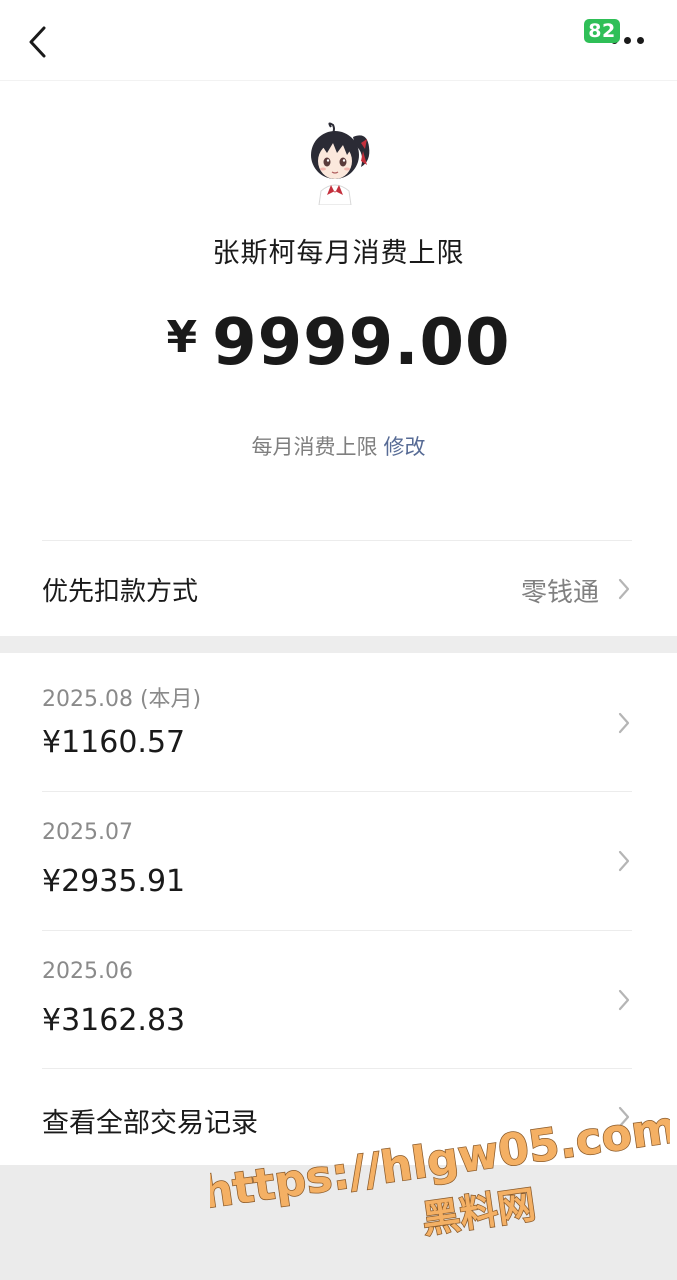 The image size is (677, 1280). Describe the element at coordinates (338, 588) in the screenshot. I see `payment-method-row: 优先扣款方式 零钱通` at that location.